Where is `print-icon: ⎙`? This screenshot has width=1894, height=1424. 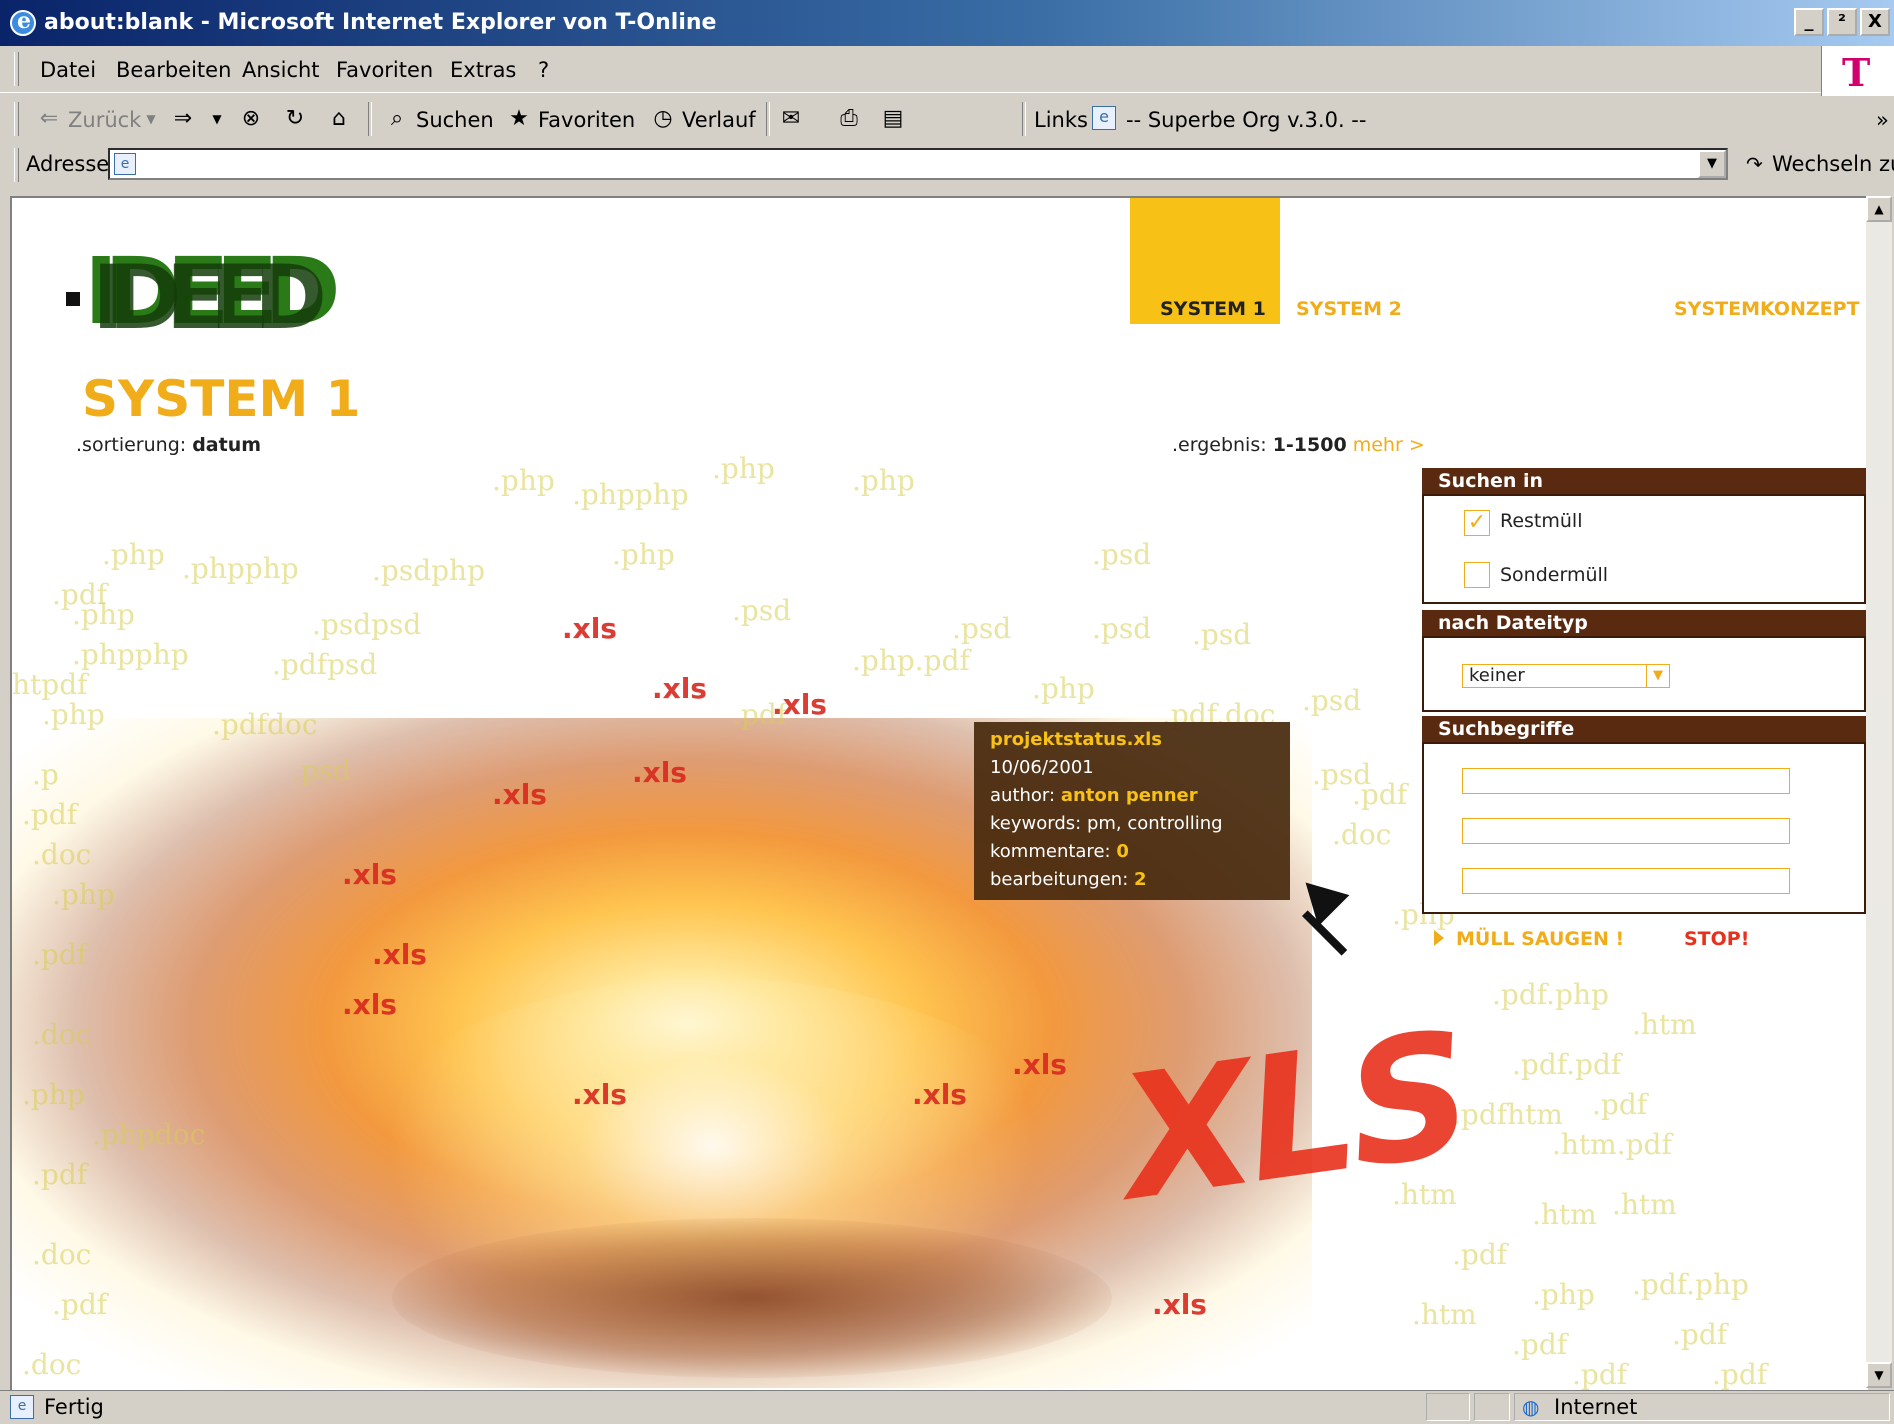 print-icon: ⎙ is located at coordinates (849, 119).